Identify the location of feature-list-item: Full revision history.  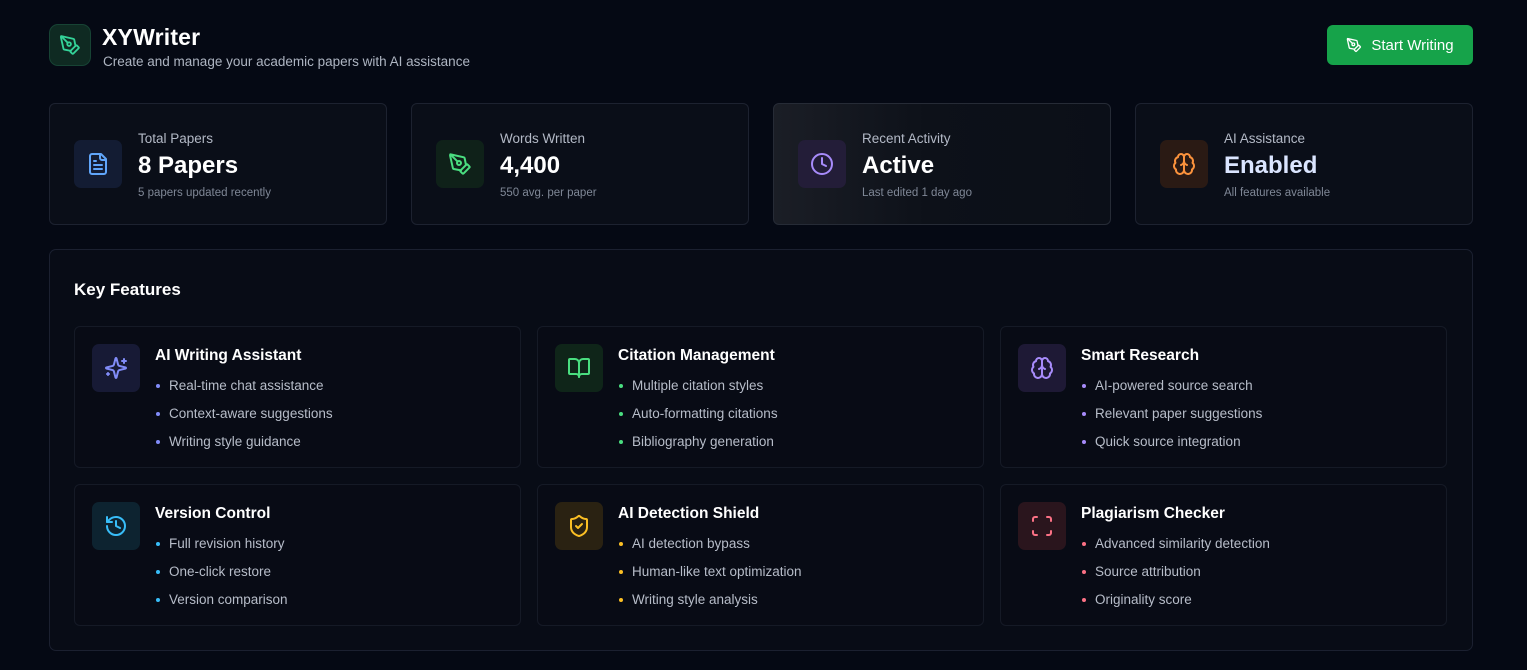
(221, 548).